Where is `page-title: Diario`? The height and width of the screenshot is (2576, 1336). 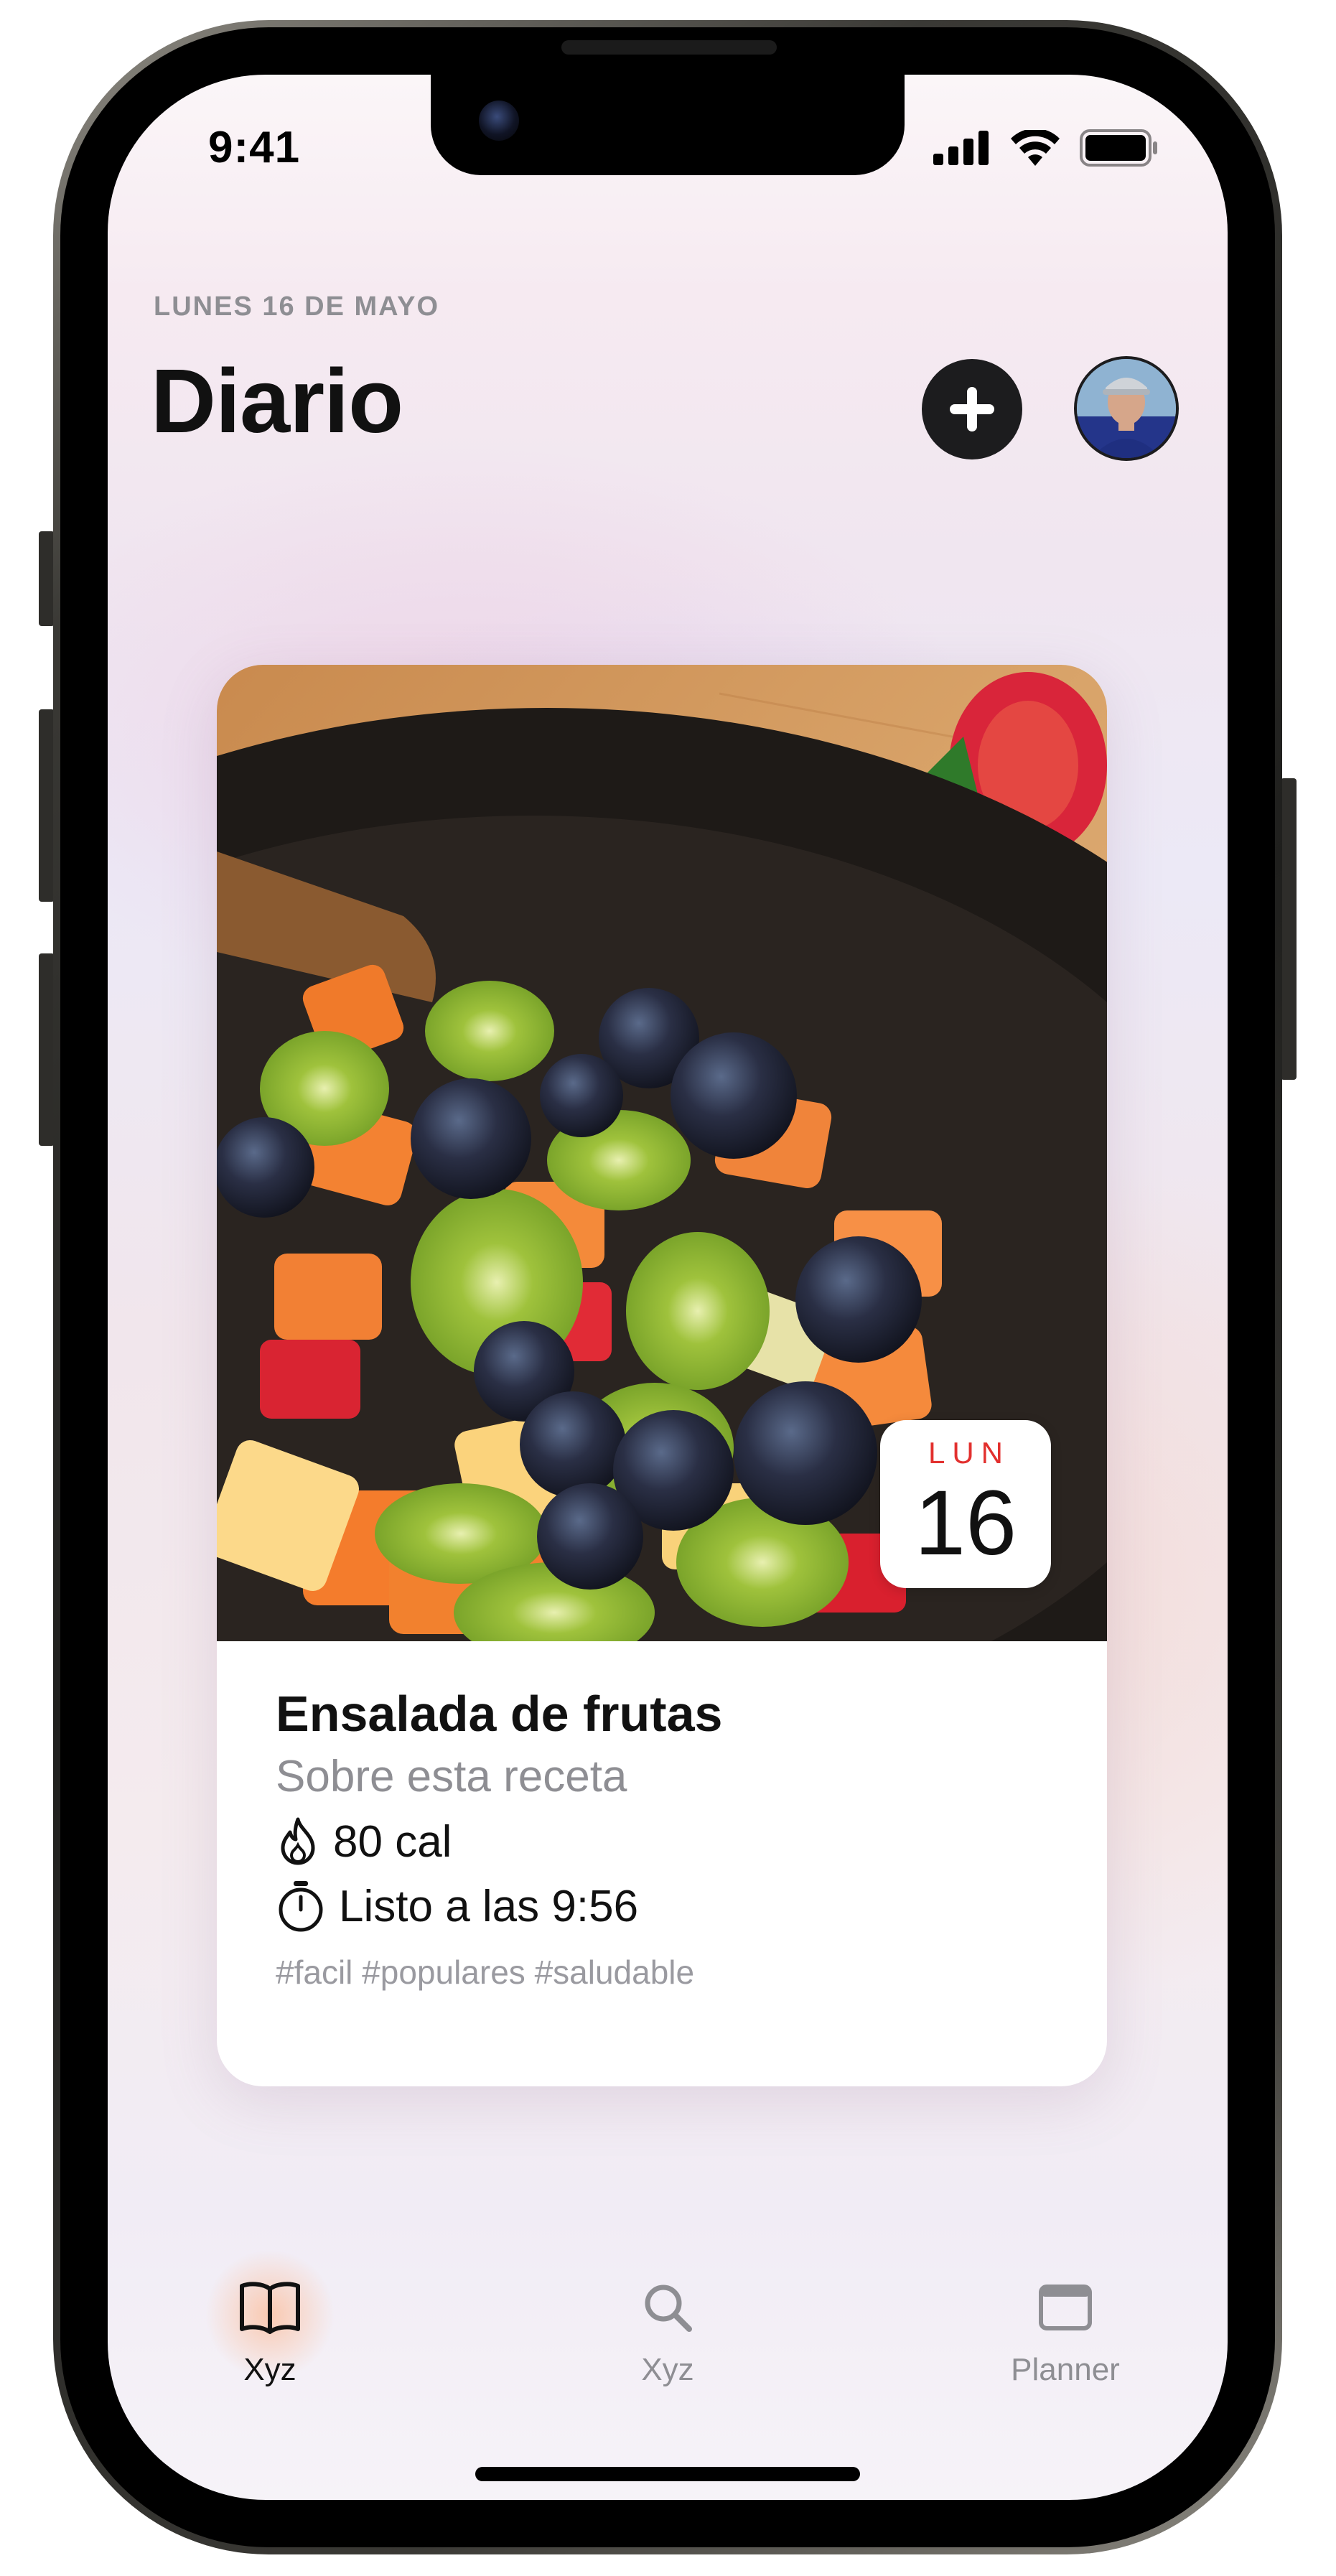 page-title: Diario is located at coordinates (277, 401).